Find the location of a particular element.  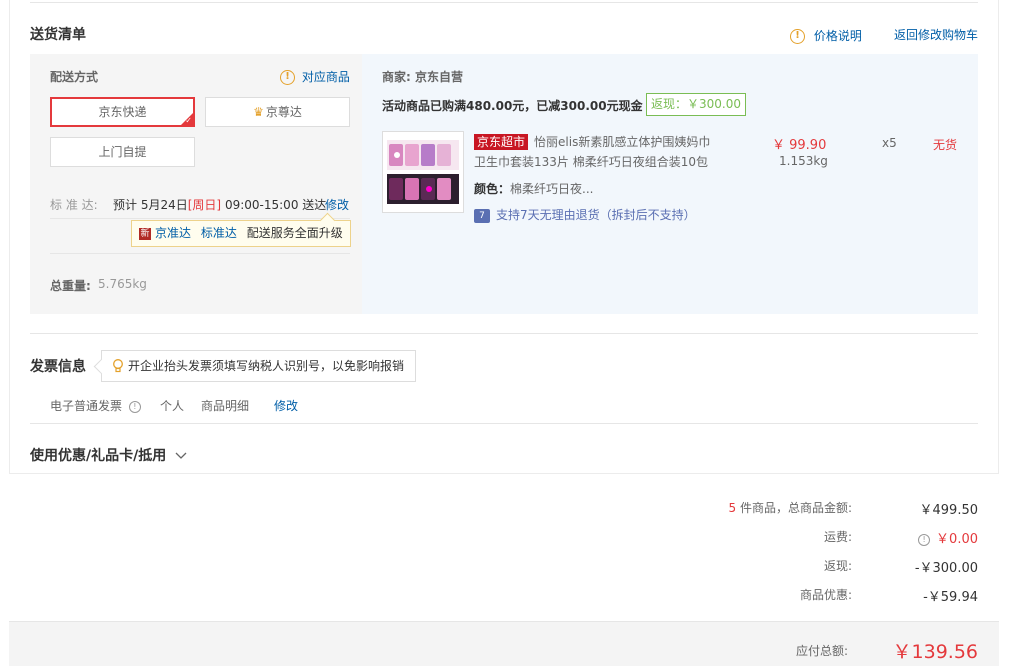

rebate-value: -￥300.00 is located at coordinates (946, 568).